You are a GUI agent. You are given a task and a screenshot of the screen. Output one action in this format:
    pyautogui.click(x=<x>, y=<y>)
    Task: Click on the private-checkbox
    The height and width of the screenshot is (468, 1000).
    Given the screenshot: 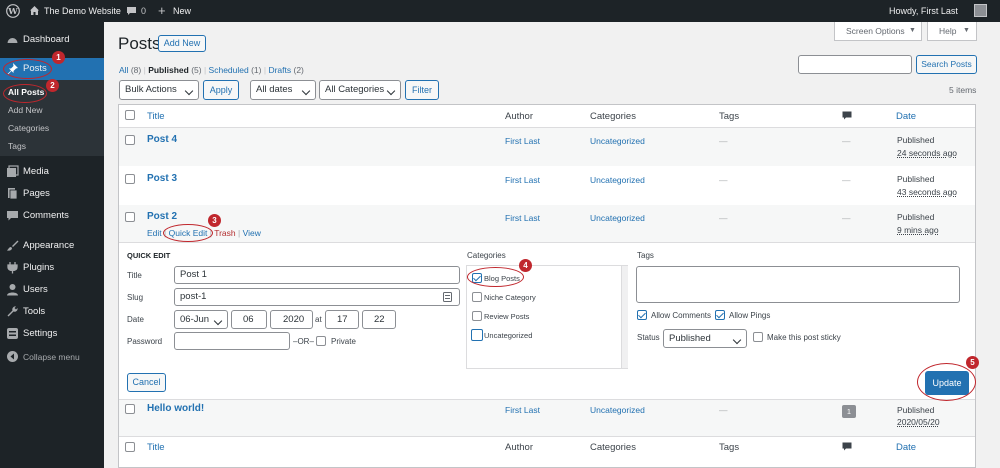 What is the action you would take?
    pyautogui.click(x=321, y=341)
    